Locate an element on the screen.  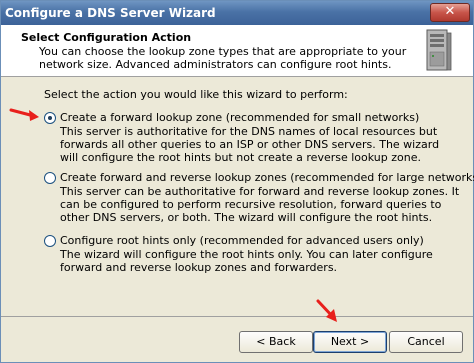
next-button: Next > is located at coordinates (350, 342).